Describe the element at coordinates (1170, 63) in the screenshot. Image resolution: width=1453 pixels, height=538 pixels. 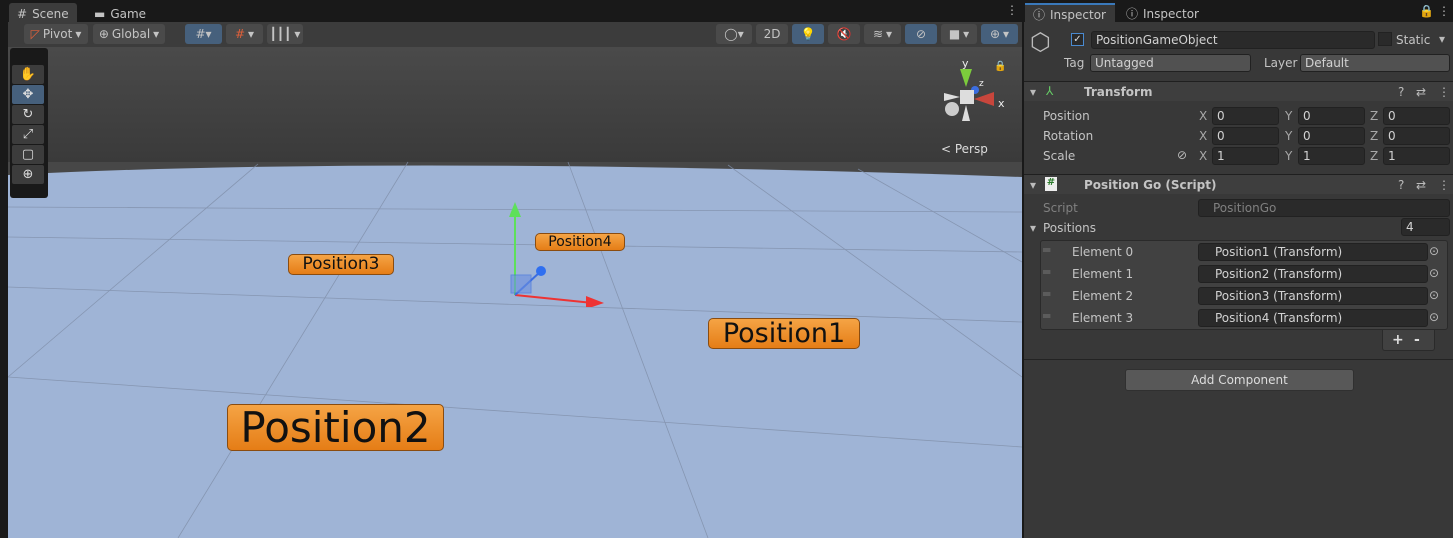
I see `tag-dropdown: Untagged` at that location.